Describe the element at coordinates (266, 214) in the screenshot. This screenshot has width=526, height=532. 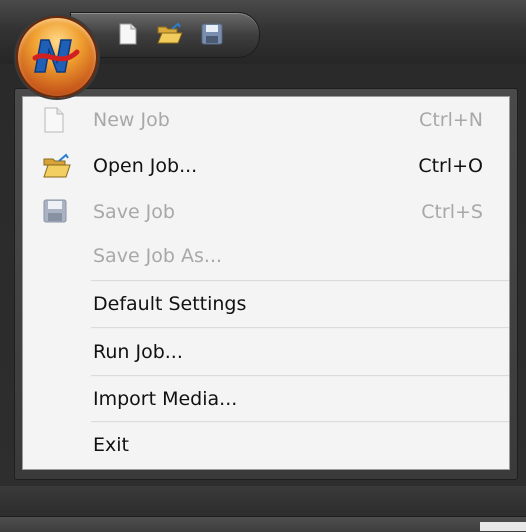
I see `menu-item-save-job: Save Job Ctrl+S` at that location.